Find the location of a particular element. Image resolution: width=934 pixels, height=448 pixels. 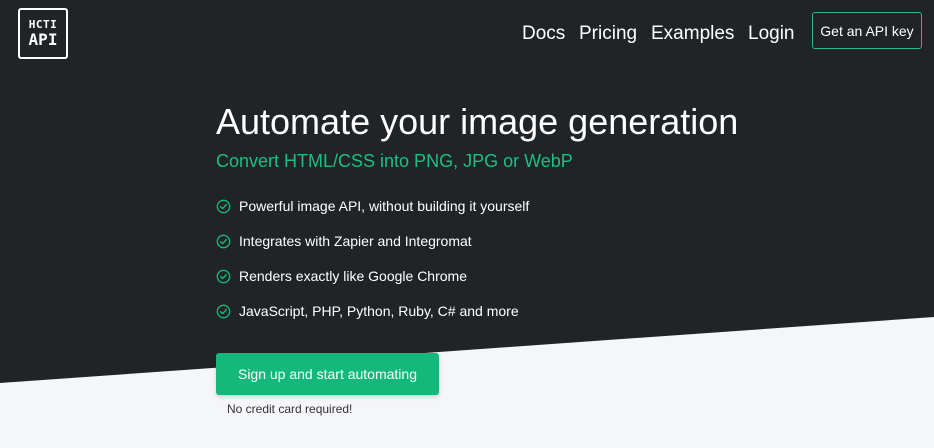

get-api-key-button: Get an API key is located at coordinates (867, 30).